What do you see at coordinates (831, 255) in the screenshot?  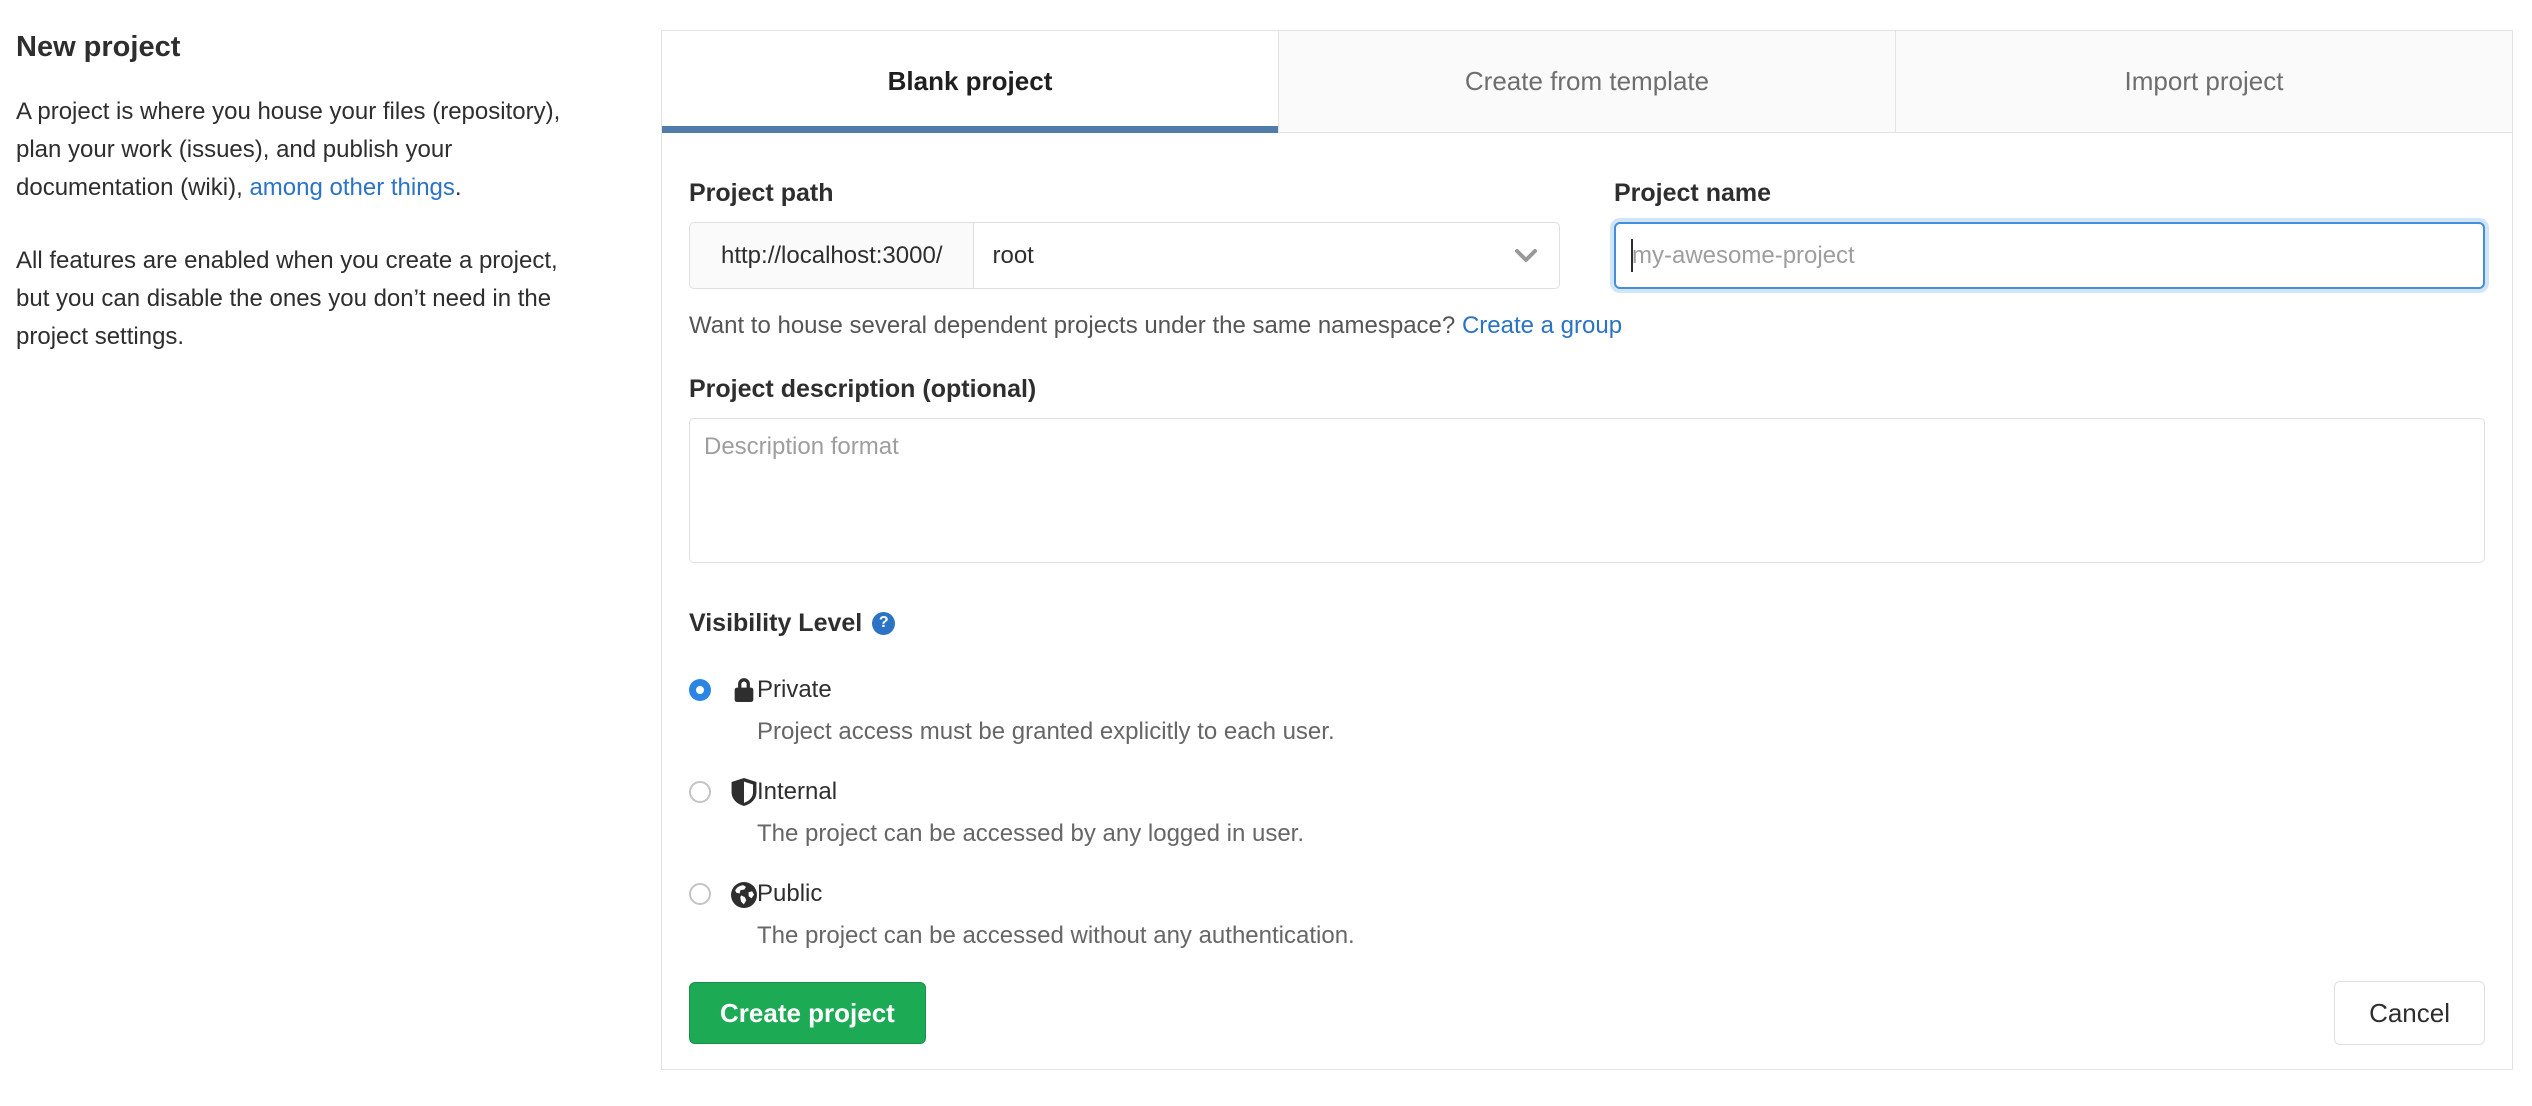 I see `url-prefix-addon: http://localhost:3000/` at bounding box center [831, 255].